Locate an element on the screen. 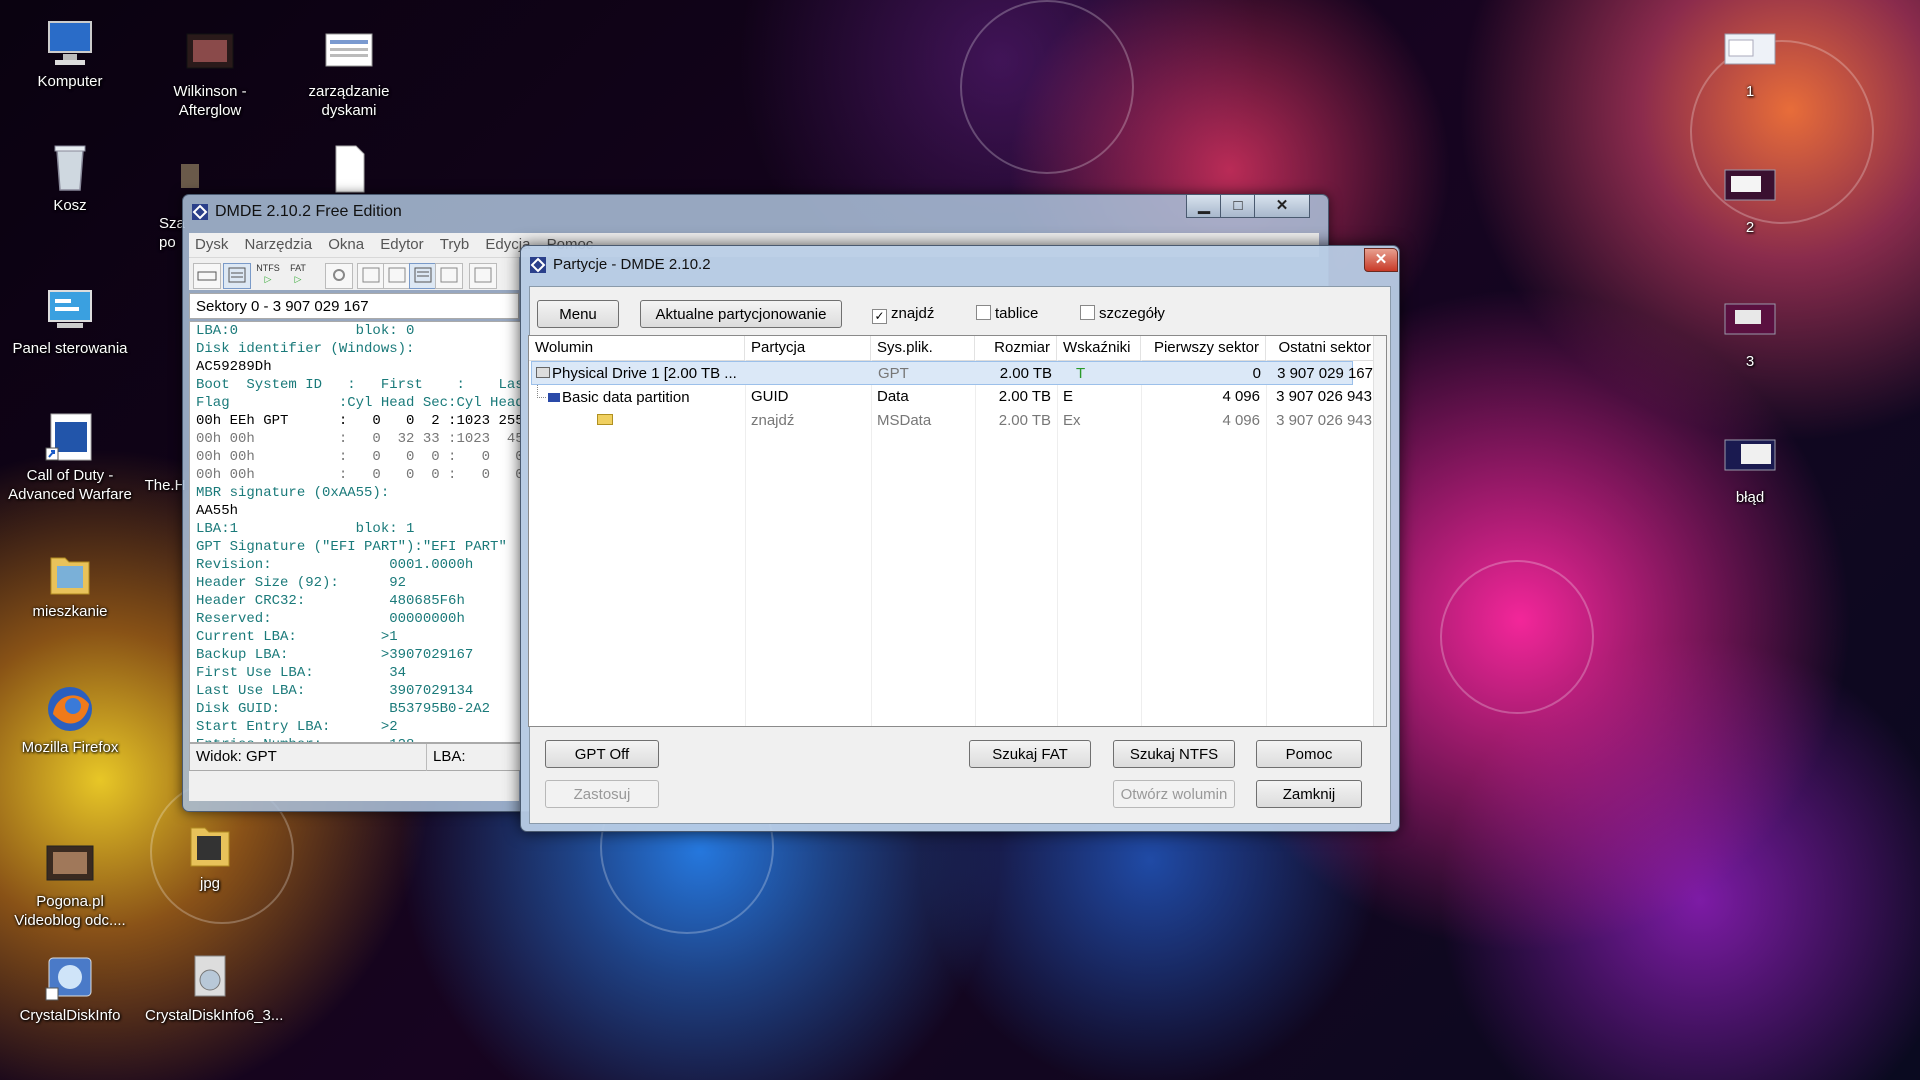  desktop-icon-jpg: jpg is located at coordinates (210, 856).